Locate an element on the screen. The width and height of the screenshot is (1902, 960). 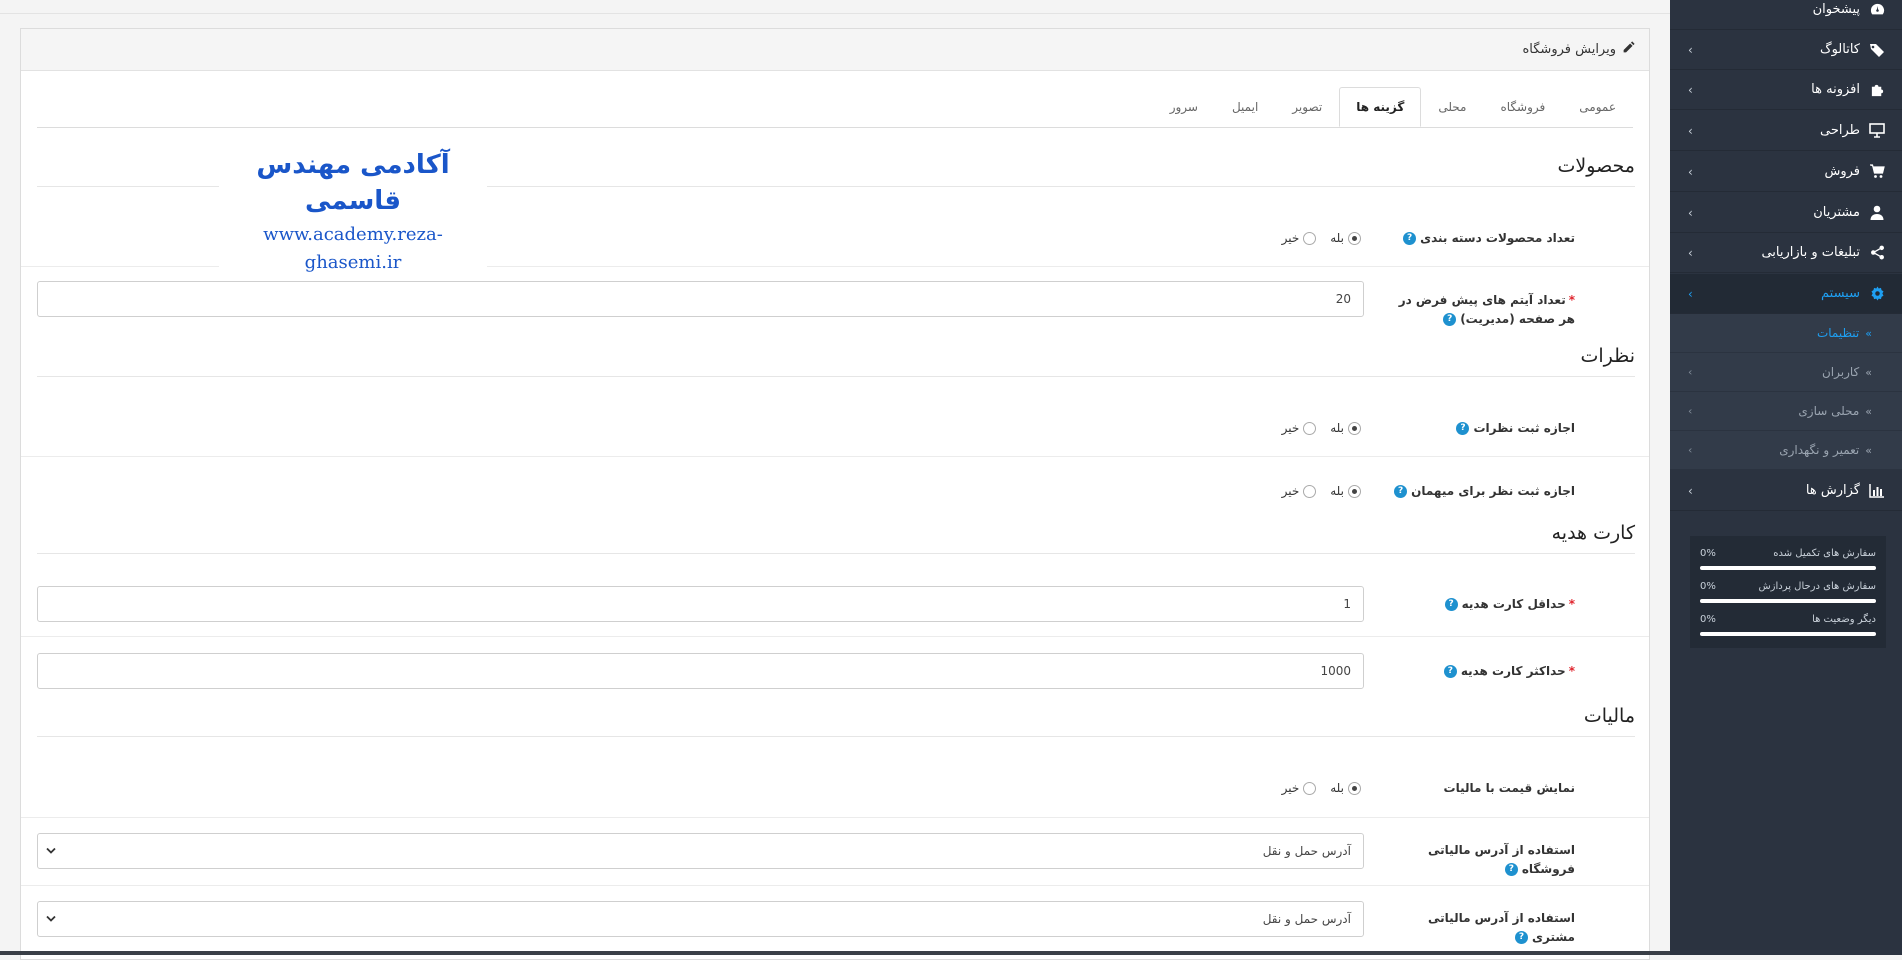
store-tax-address-select: آدرس حمل و نقل is located at coordinates (700, 851).